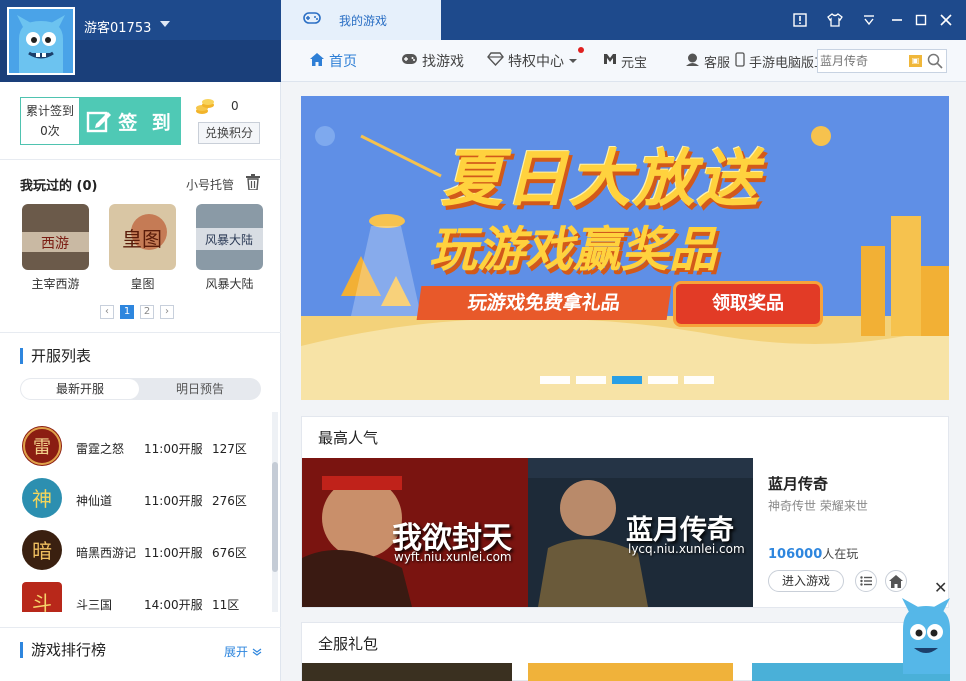 The height and width of the screenshot is (681, 966). What do you see at coordinates (795, 554) in the screenshot?
I see `players-count: 106000` at bounding box center [795, 554].